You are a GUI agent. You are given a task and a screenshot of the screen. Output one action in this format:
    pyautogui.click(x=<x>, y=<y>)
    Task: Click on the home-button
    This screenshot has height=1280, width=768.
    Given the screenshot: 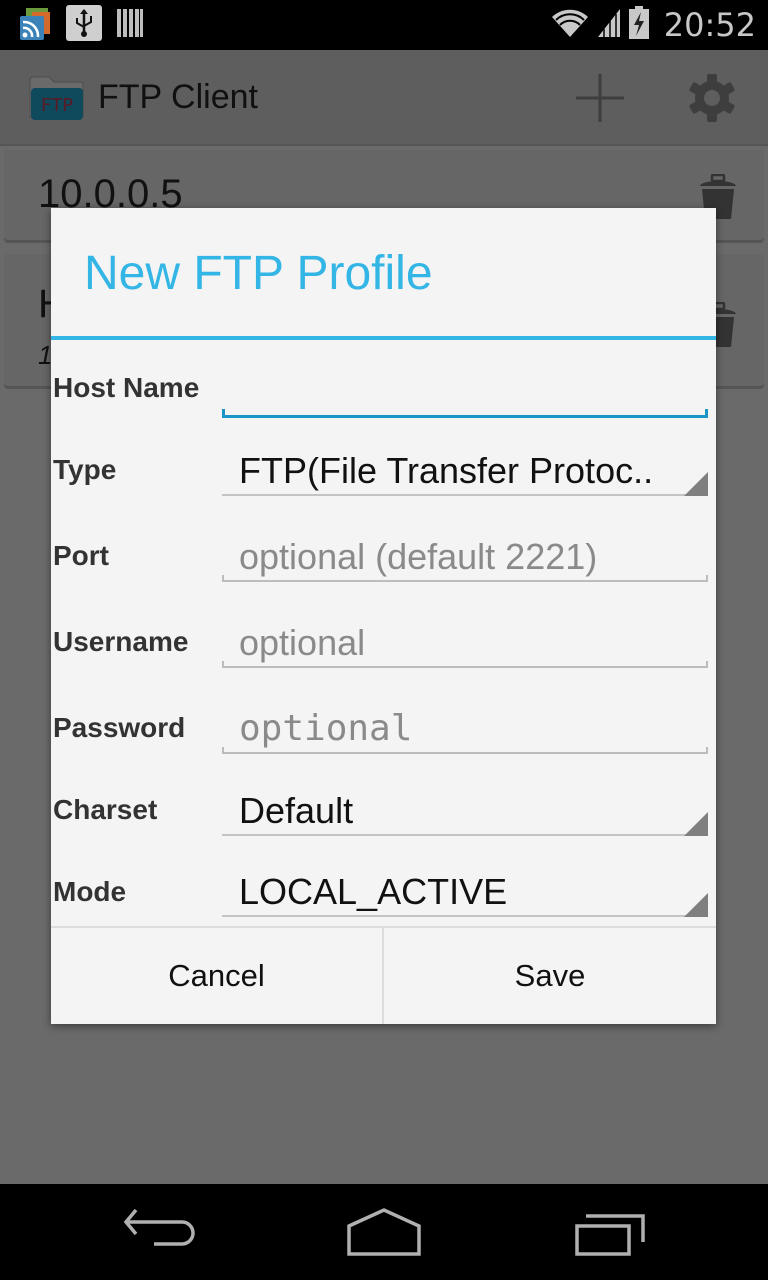 What is the action you would take?
    pyautogui.click(x=384, y=1232)
    